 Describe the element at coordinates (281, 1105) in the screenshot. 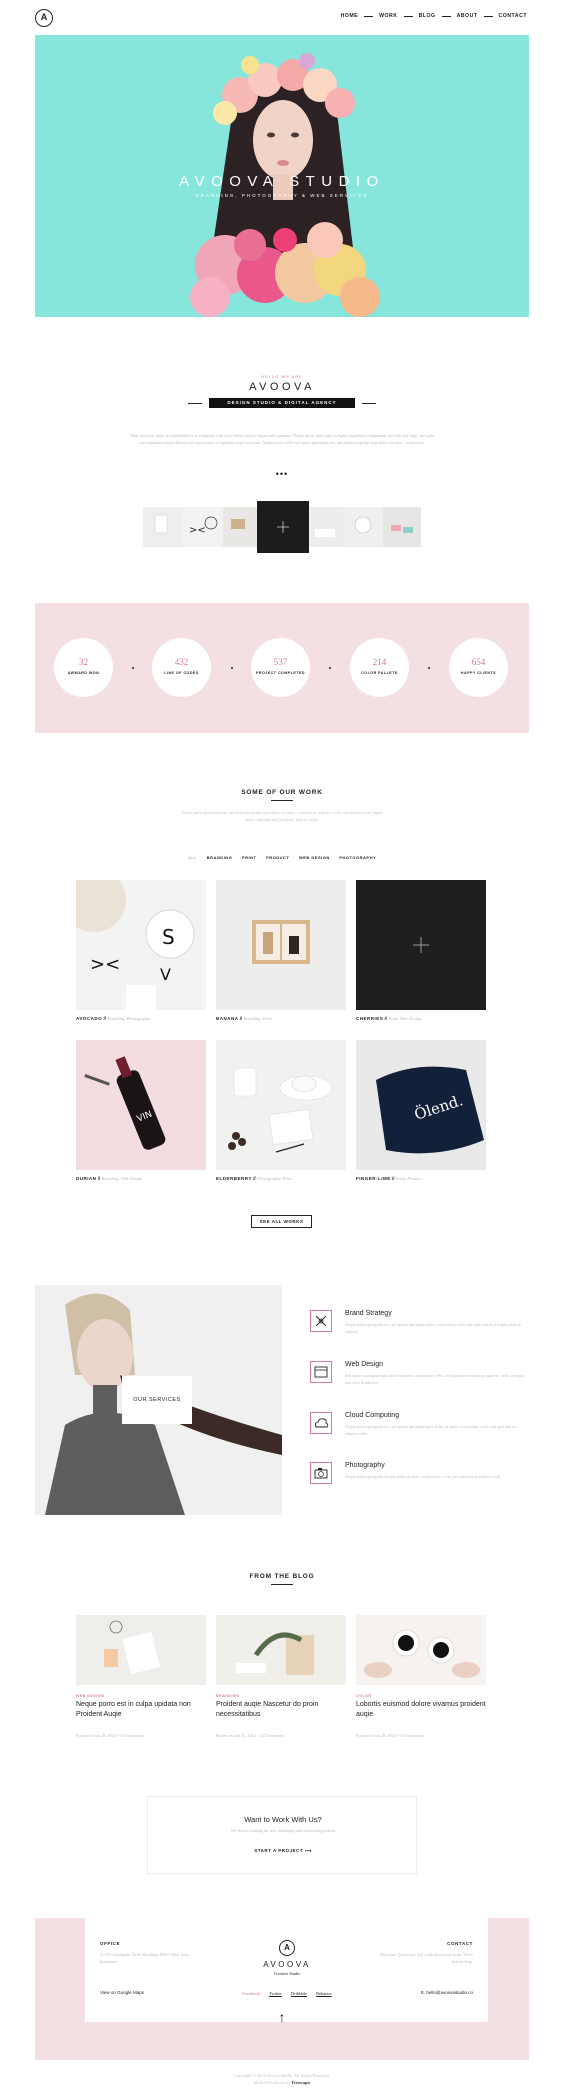

I see `work-card-elderberry` at that location.